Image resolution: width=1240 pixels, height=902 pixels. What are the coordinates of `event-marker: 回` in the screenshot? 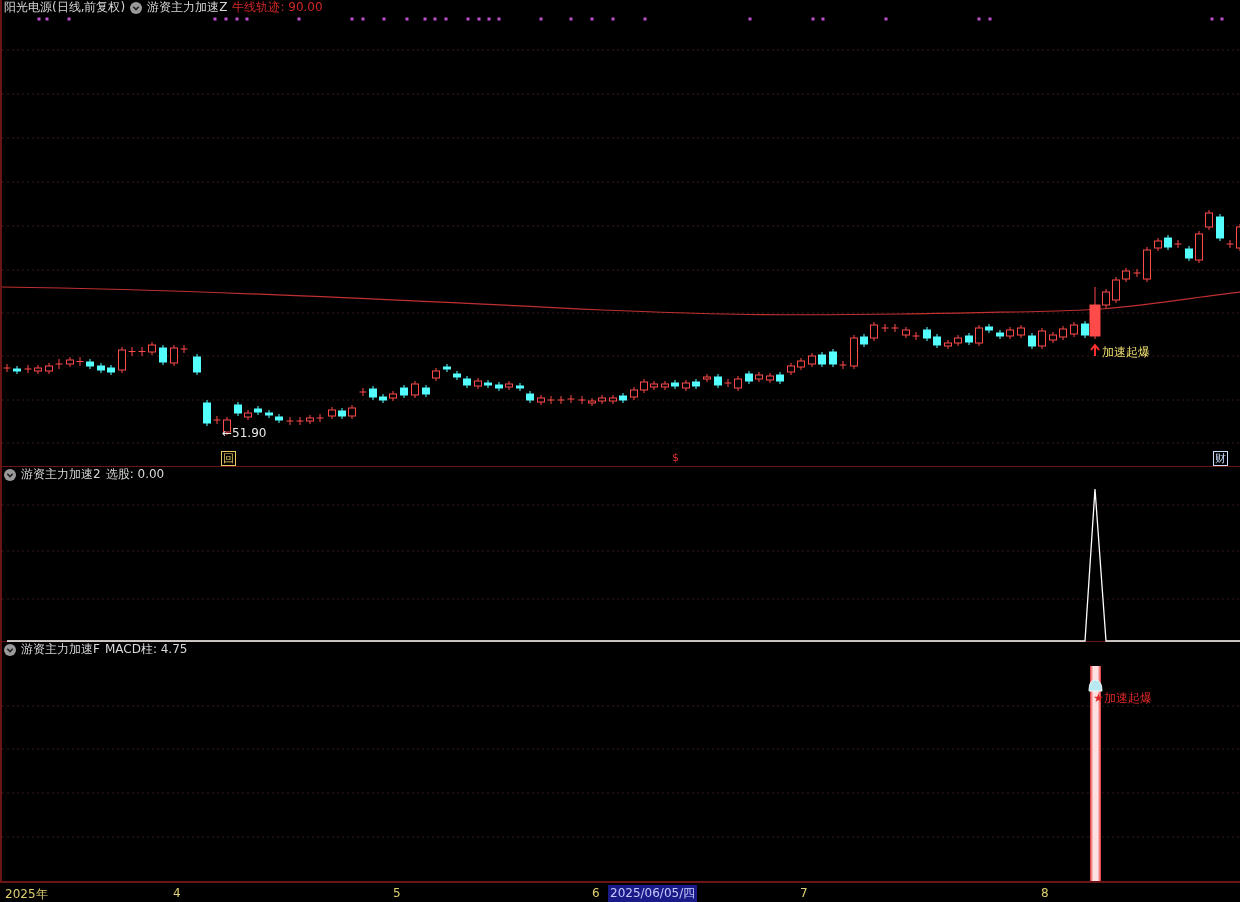 It's located at (228, 458).